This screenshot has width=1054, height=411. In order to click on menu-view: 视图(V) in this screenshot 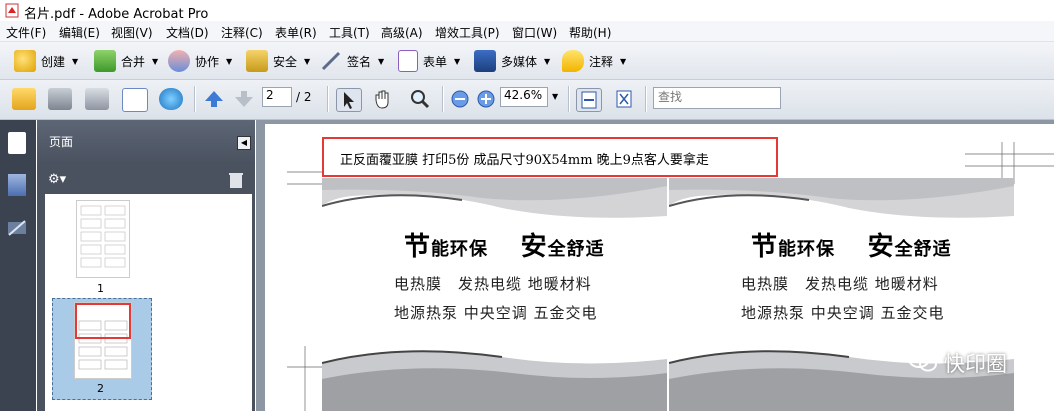, I will do `click(132, 32)`.